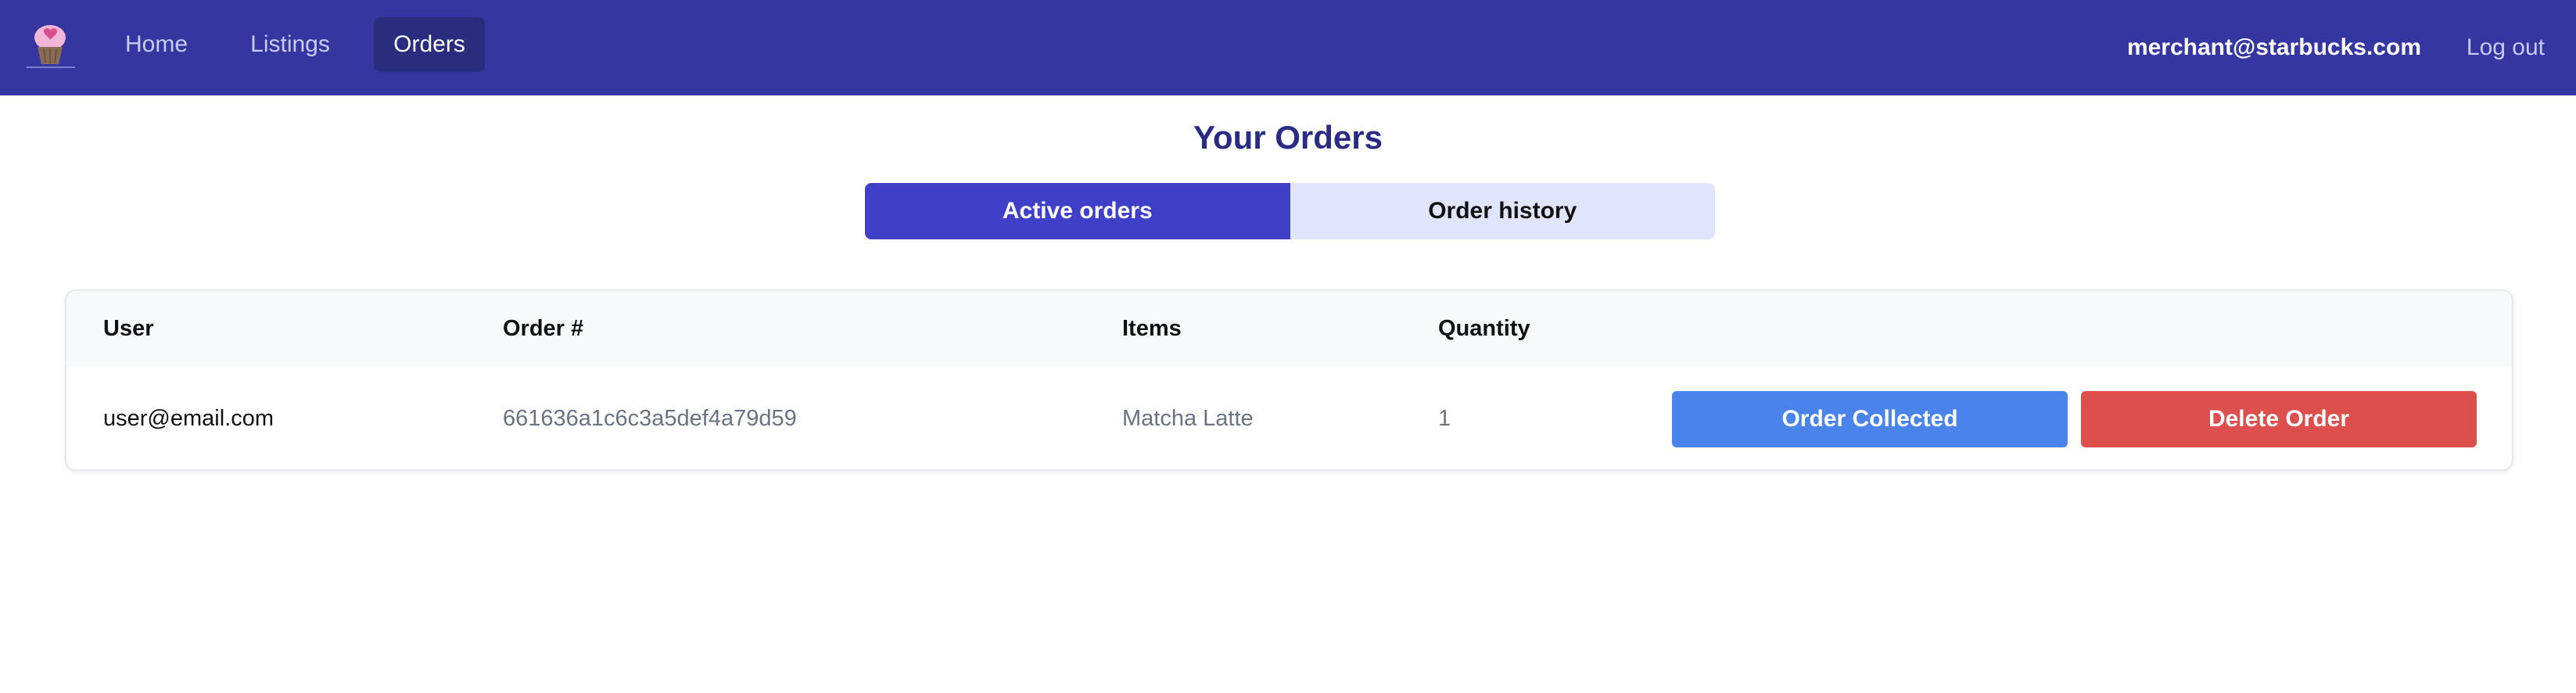  I want to click on table-header: User Order # Items Quantity, so click(1289, 329).